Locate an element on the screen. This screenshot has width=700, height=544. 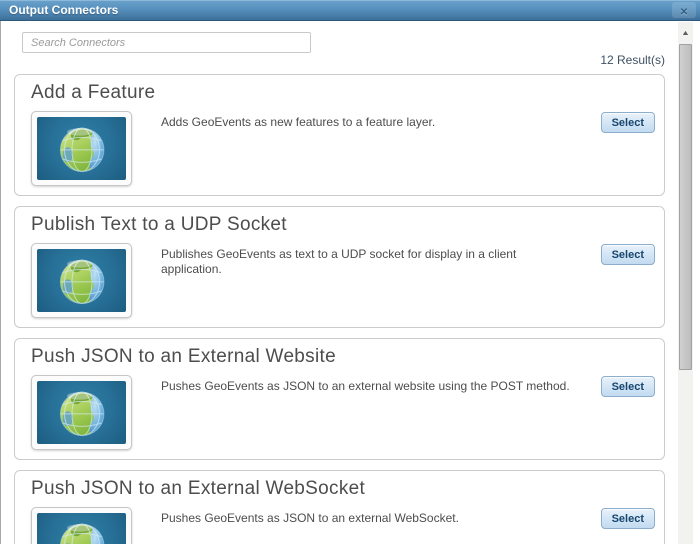
dialog-titlebar: Output Connectors ✕ is located at coordinates (350, 10).